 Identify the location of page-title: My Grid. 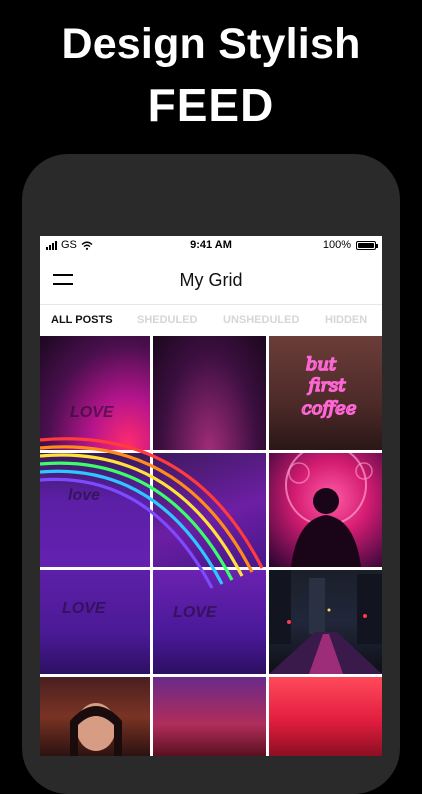
(211, 280).